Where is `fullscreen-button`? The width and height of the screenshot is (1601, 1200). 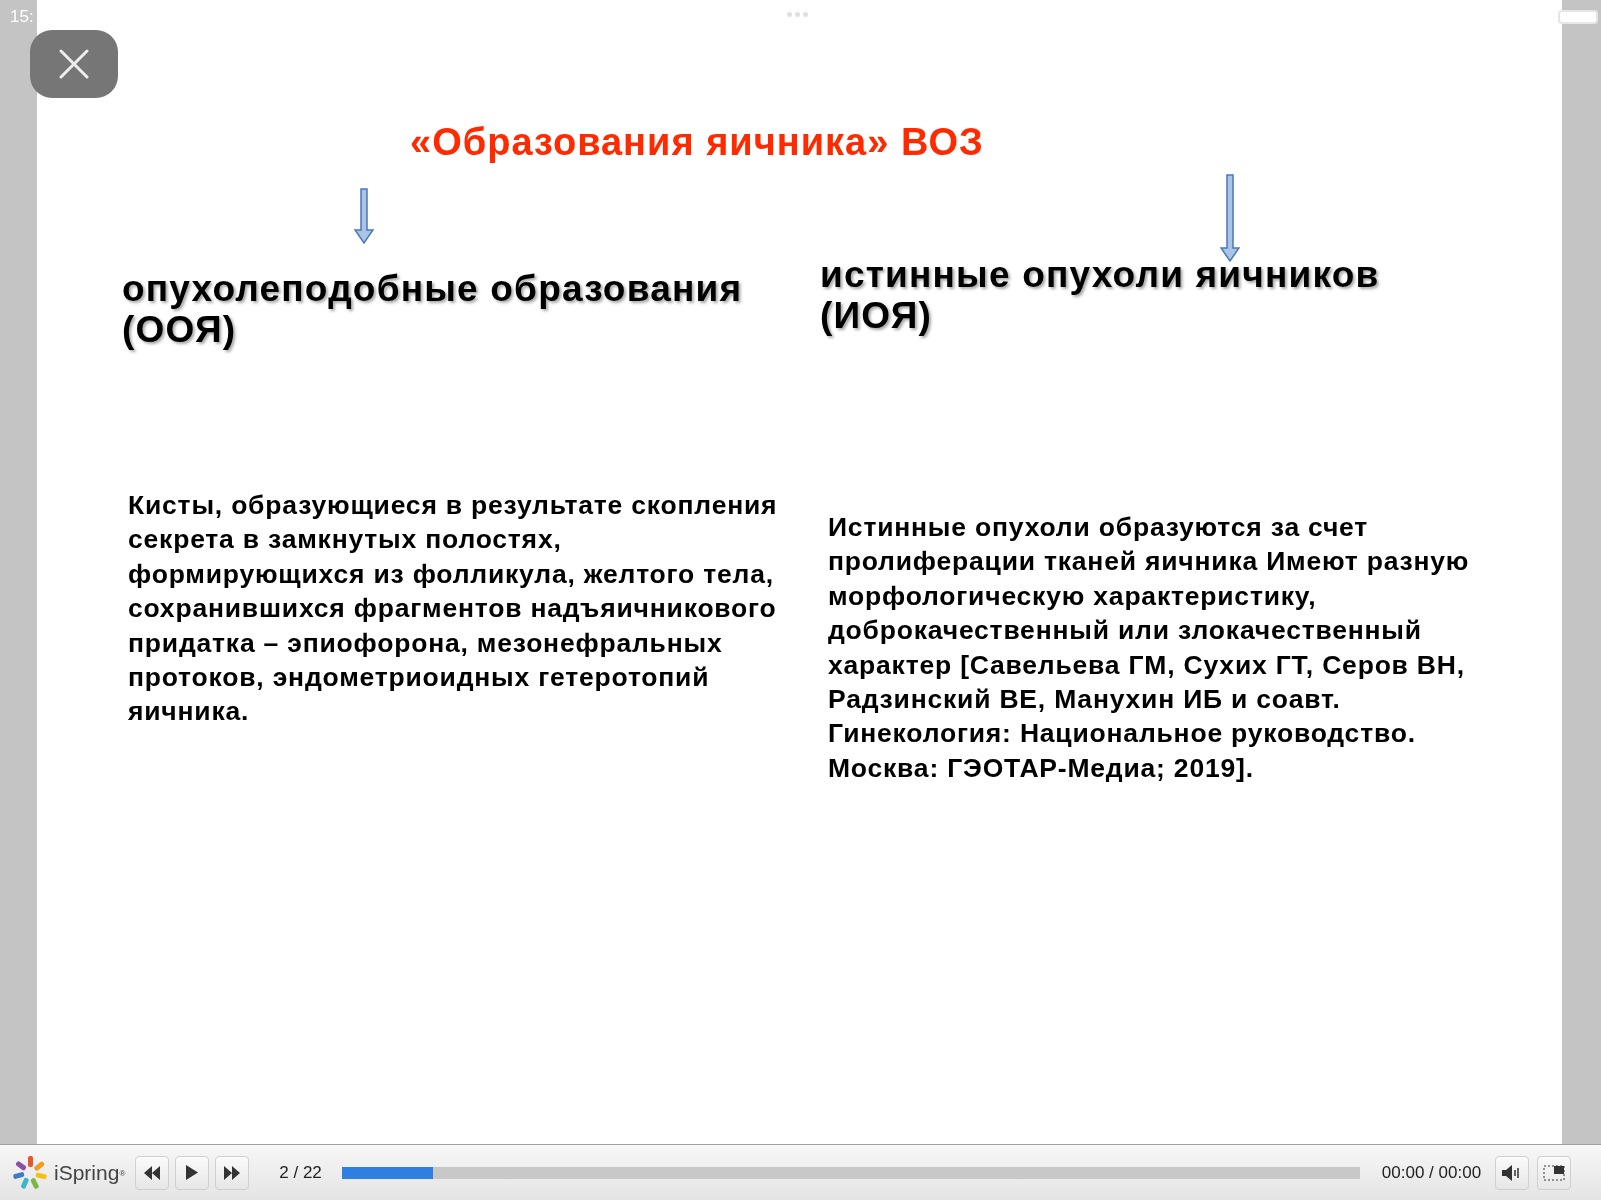 fullscreen-button is located at coordinates (1554, 1172).